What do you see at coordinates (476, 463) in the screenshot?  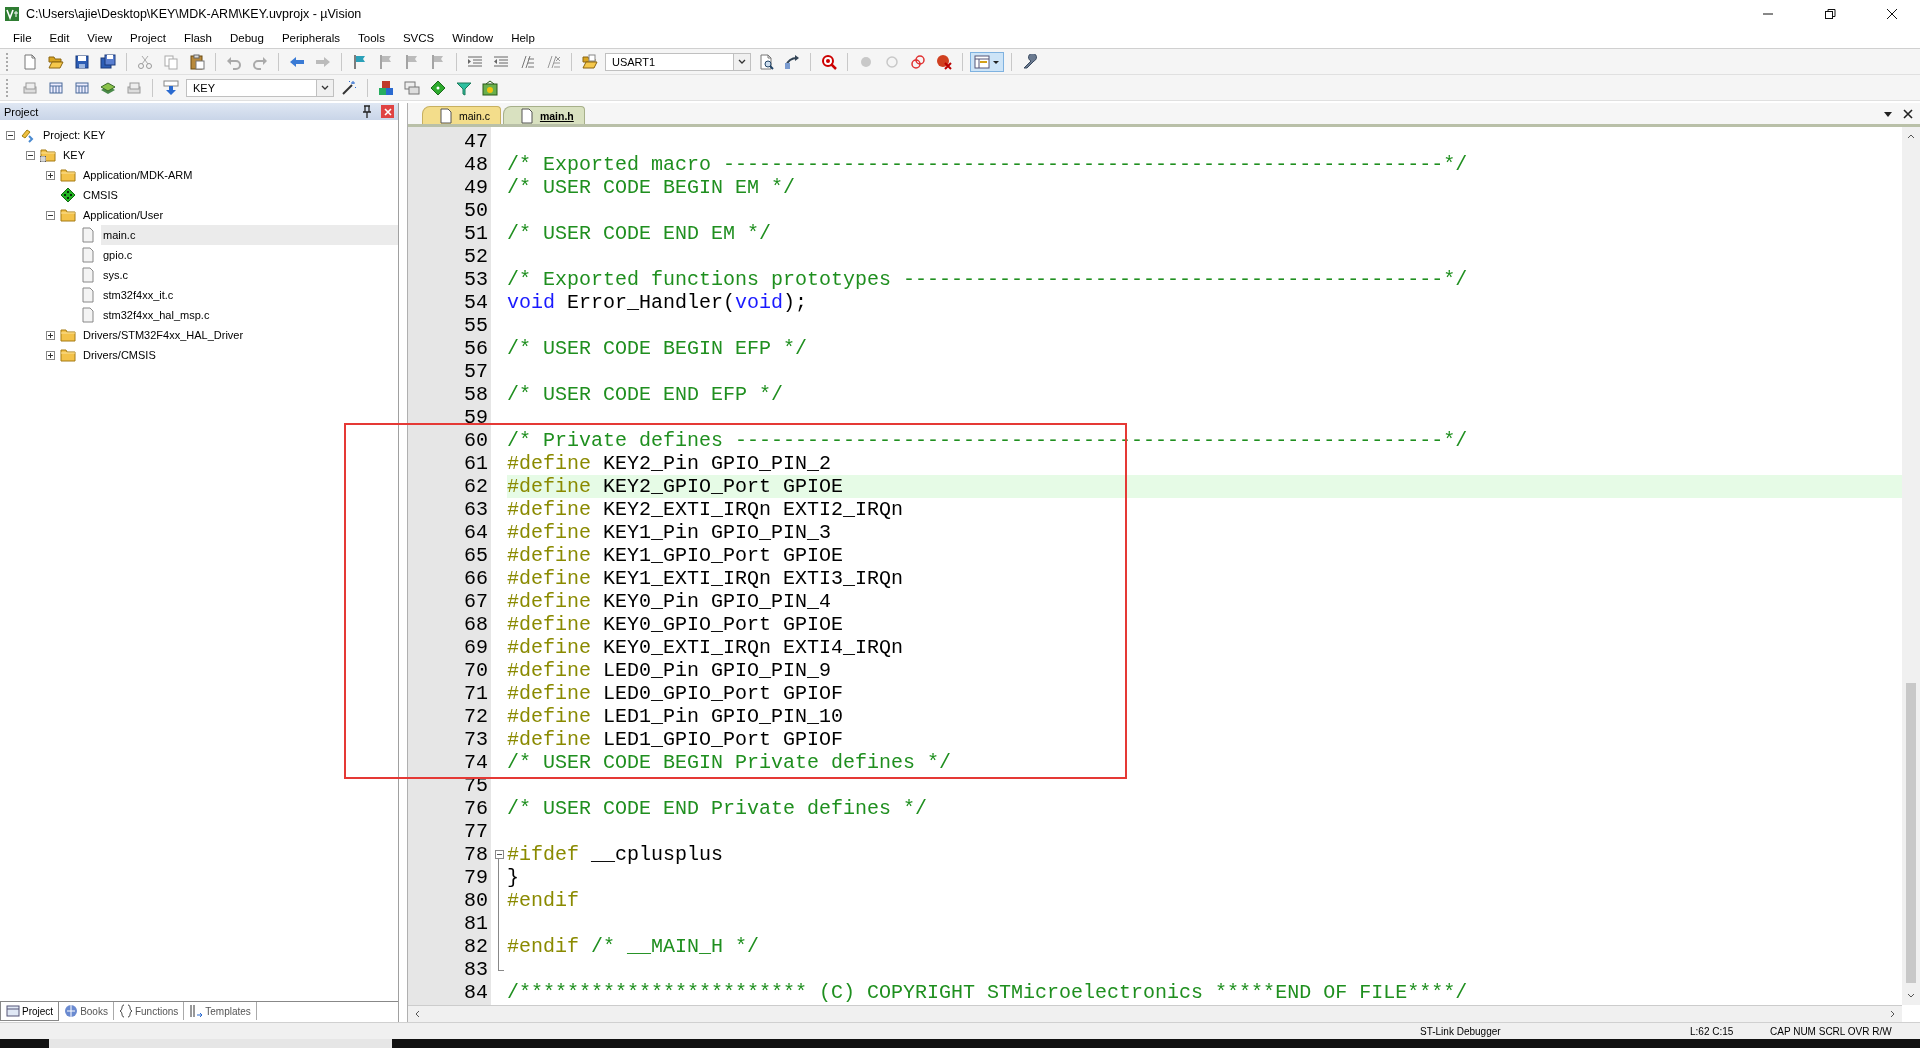 I see `line-number: 61` at bounding box center [476, 463].